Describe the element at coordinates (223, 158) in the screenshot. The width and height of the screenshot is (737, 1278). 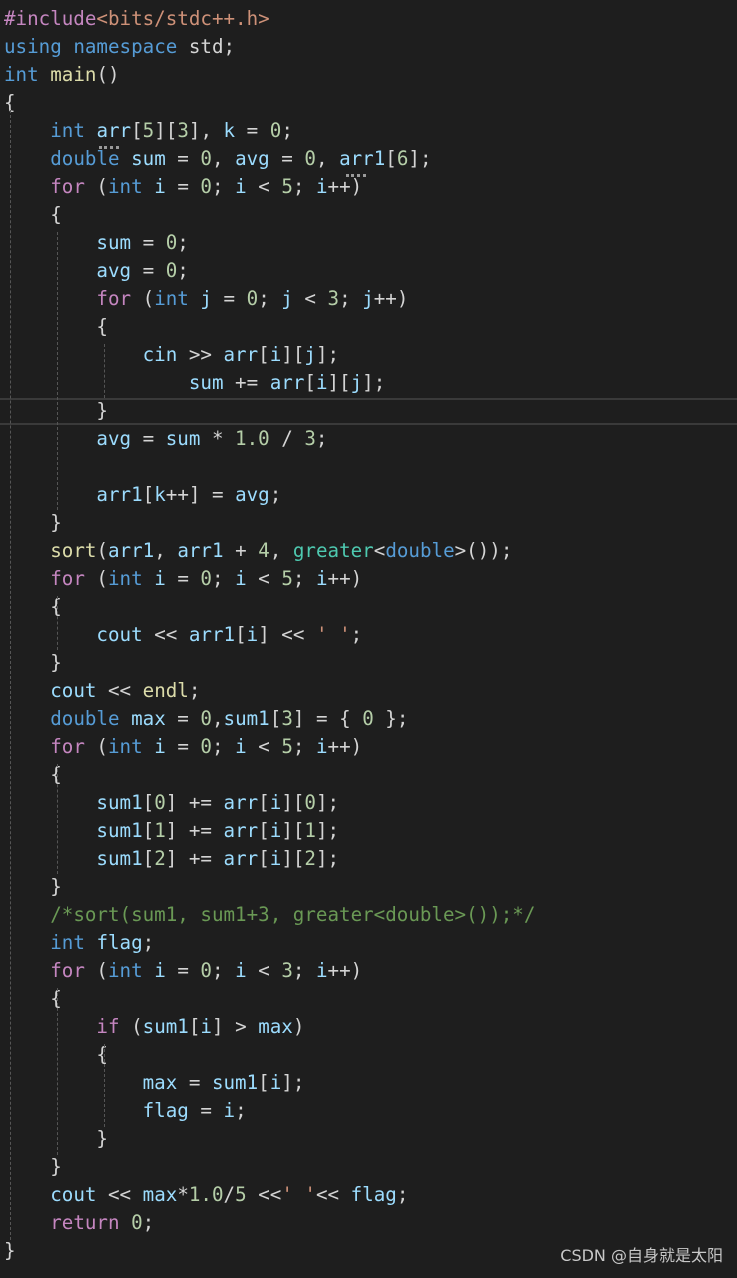
I see `plain-token: ,` at that location.